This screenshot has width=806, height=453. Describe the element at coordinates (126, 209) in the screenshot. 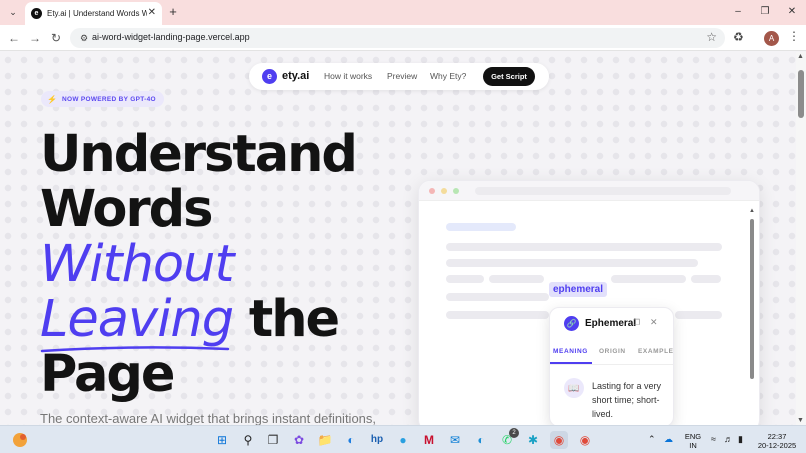

I see `hero-line-2: Words` at that location.